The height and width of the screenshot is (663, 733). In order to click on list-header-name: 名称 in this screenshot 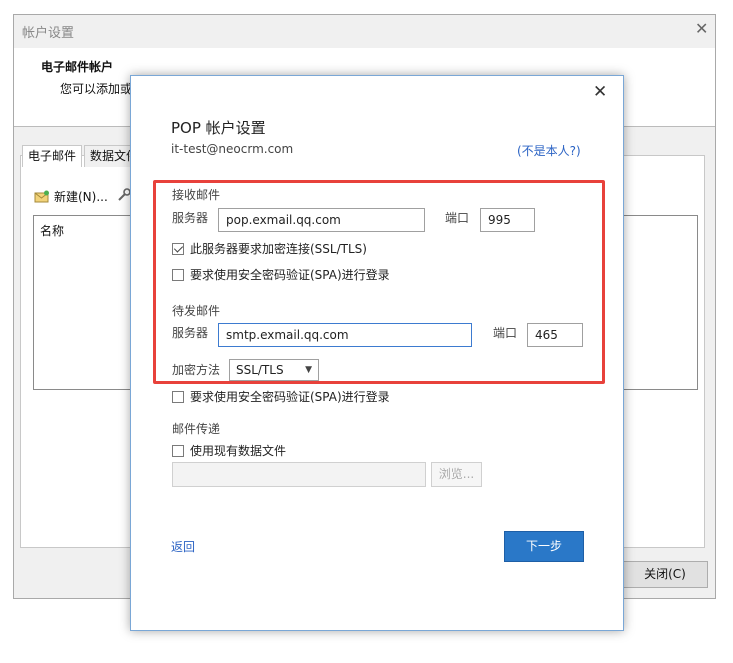, I will do `click(52, 231)`.